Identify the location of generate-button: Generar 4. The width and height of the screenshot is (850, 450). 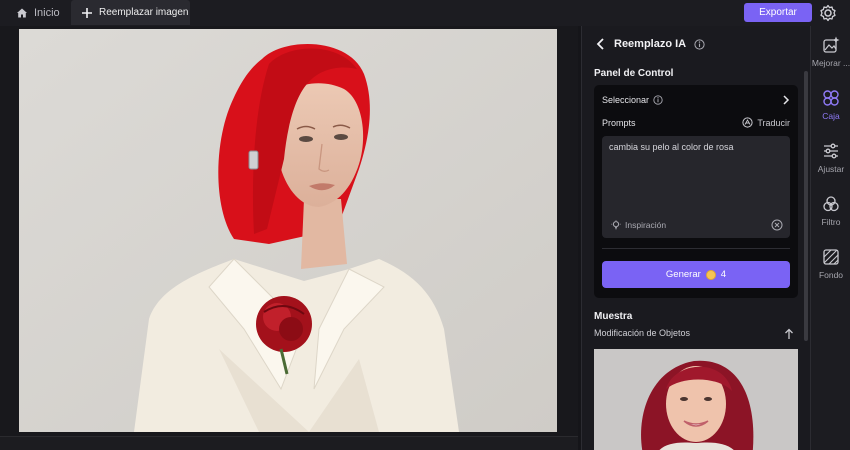
(696, 274).